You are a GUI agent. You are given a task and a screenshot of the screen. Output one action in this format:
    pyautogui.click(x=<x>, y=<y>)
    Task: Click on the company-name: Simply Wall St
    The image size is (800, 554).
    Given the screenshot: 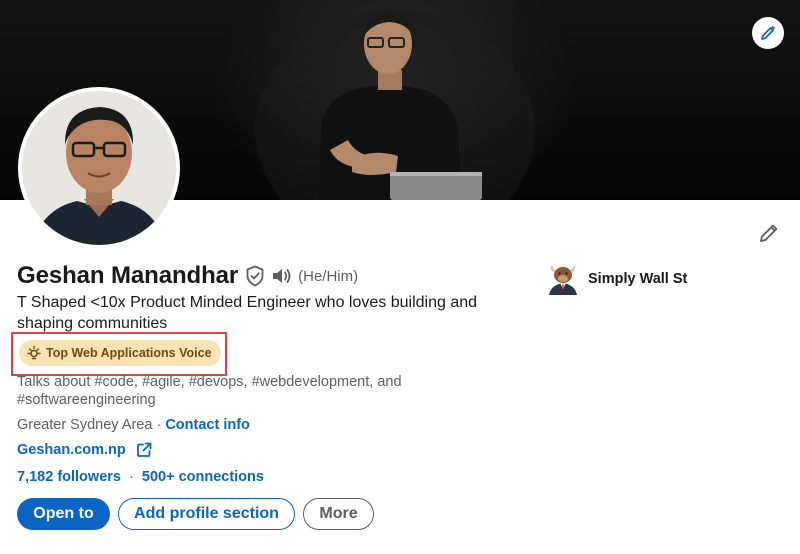 What is the action you would take?
    pyautogui.click(x=638, y=279)
    